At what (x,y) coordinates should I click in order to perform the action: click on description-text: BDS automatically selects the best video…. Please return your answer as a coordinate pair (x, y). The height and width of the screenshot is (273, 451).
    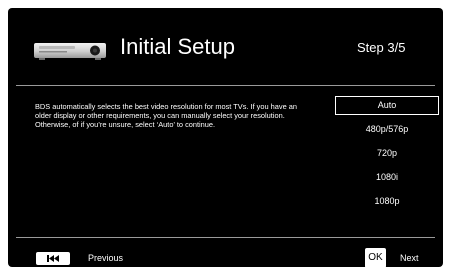
    Looking at the image, I should click on (166, 116).